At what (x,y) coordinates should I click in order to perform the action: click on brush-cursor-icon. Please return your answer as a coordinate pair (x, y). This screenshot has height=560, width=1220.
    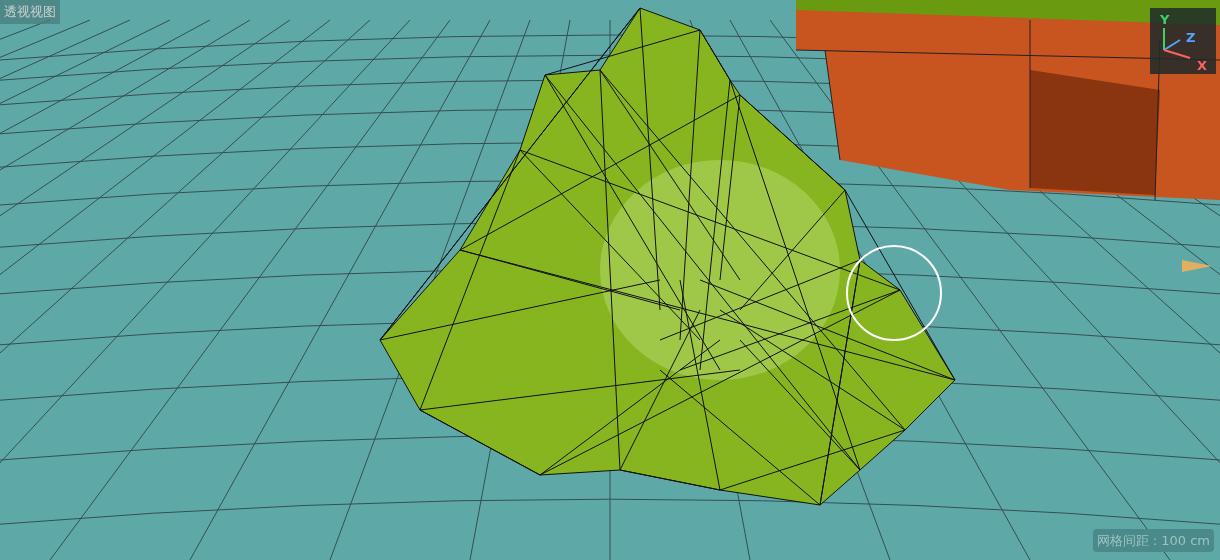
    Looking at the image, I should click on (894, 293).